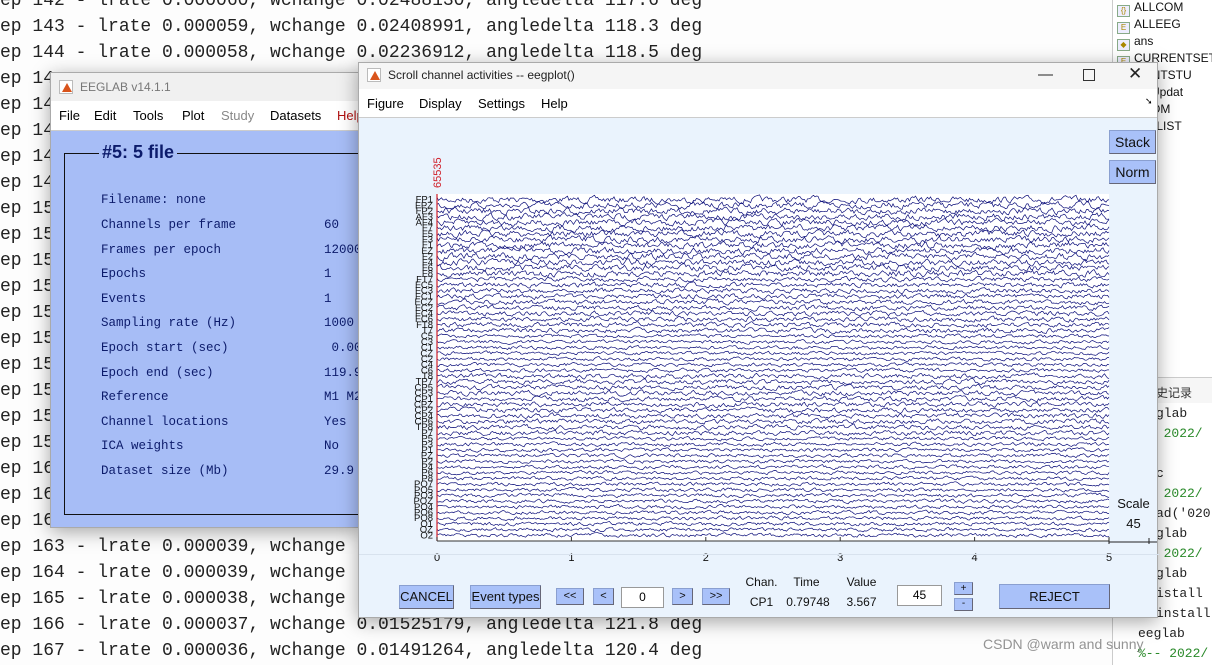 The width and height of the screenshot is (1212, 665). I want to click on time-readout: 0.79748, so click(808, 602).